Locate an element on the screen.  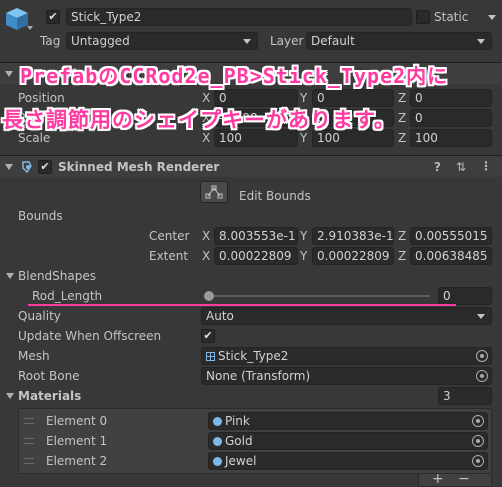
slider-thumb is located at coordinates (209, 296).